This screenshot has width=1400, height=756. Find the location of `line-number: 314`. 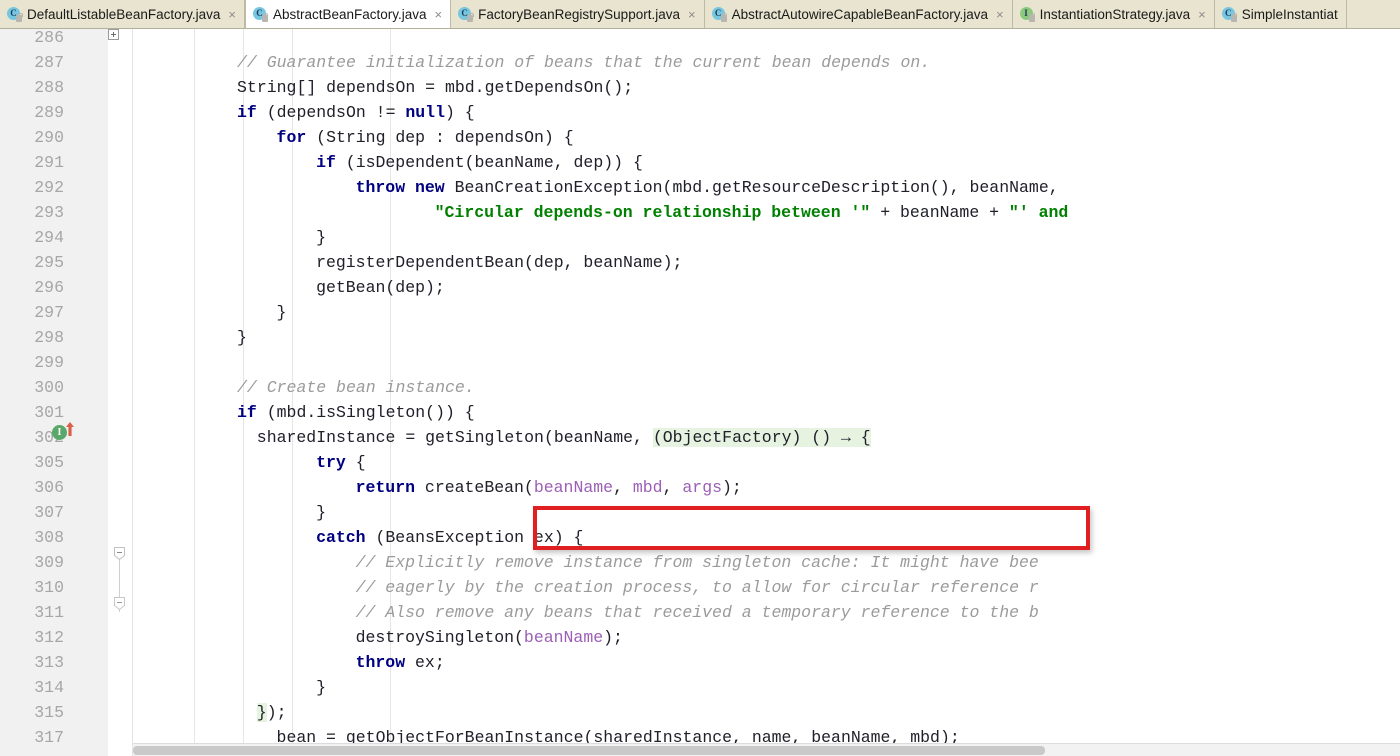

line-number: 314 is located at coordinates (49, 687).